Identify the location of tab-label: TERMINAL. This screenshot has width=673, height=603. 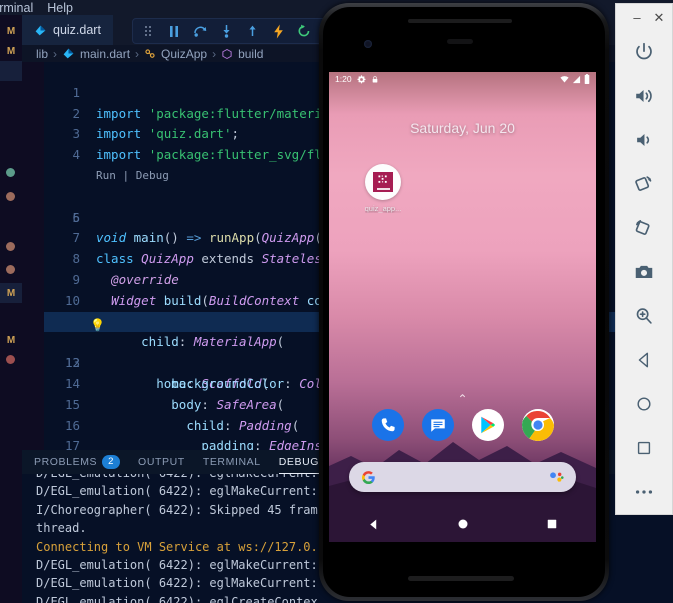
(231, 462).